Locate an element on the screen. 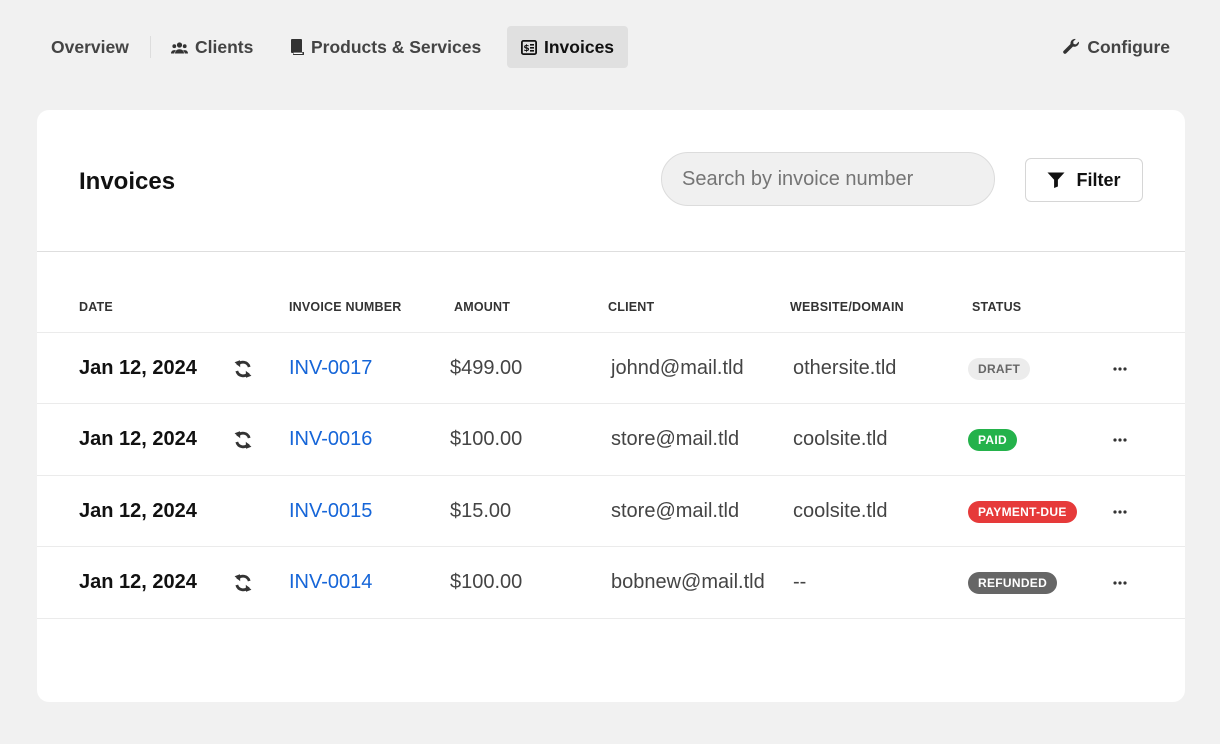 Image resolution: width=1220 pixels, height=744 pixels. invoice-amount: $15.00 is located at coordinates (481, 511).